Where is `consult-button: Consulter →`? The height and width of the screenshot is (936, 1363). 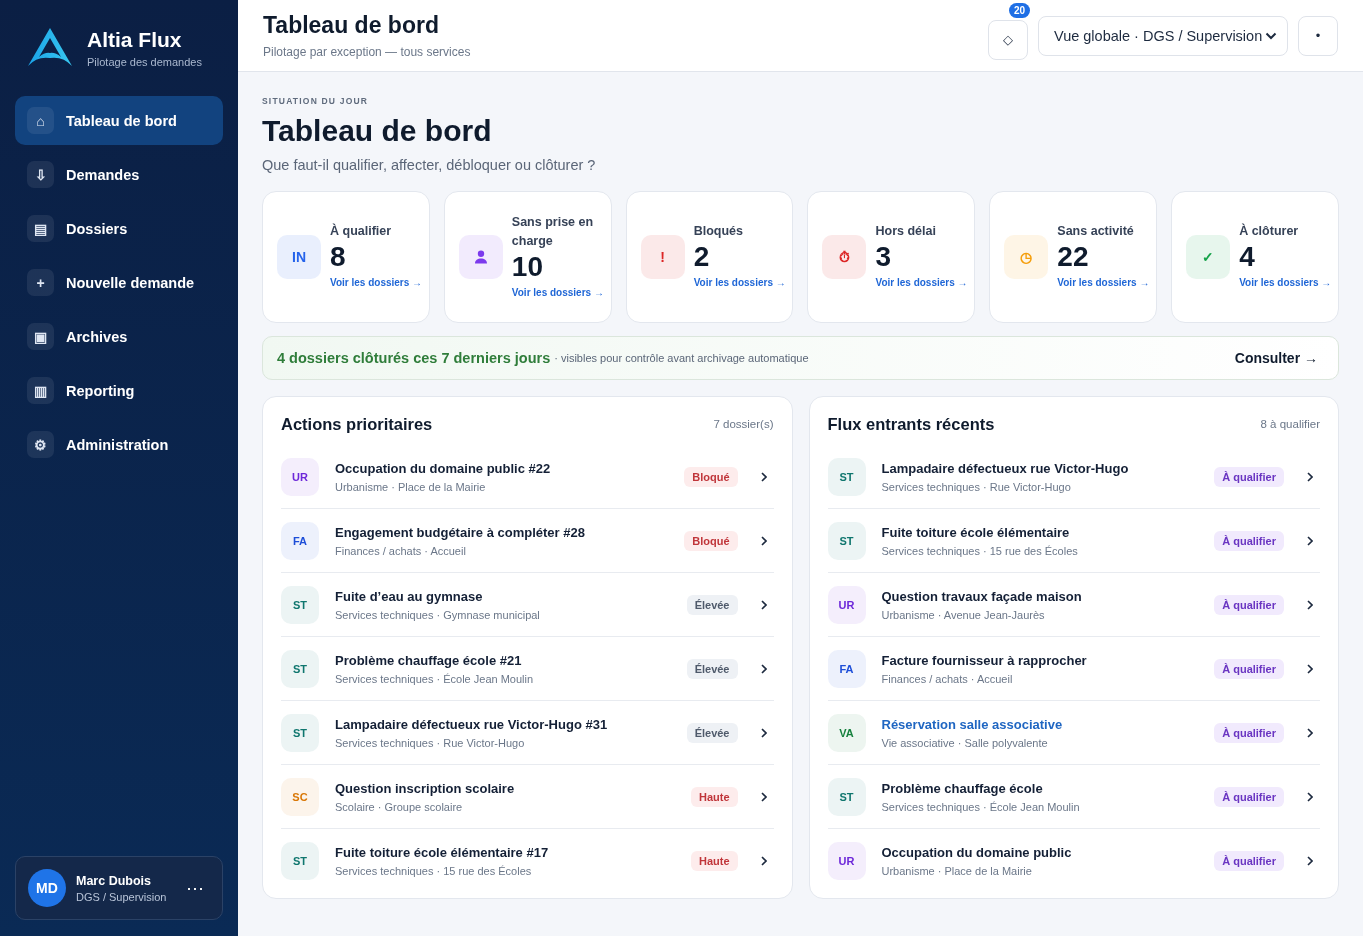 consult-button: Consulter → is located at coordinates (1276, 358).